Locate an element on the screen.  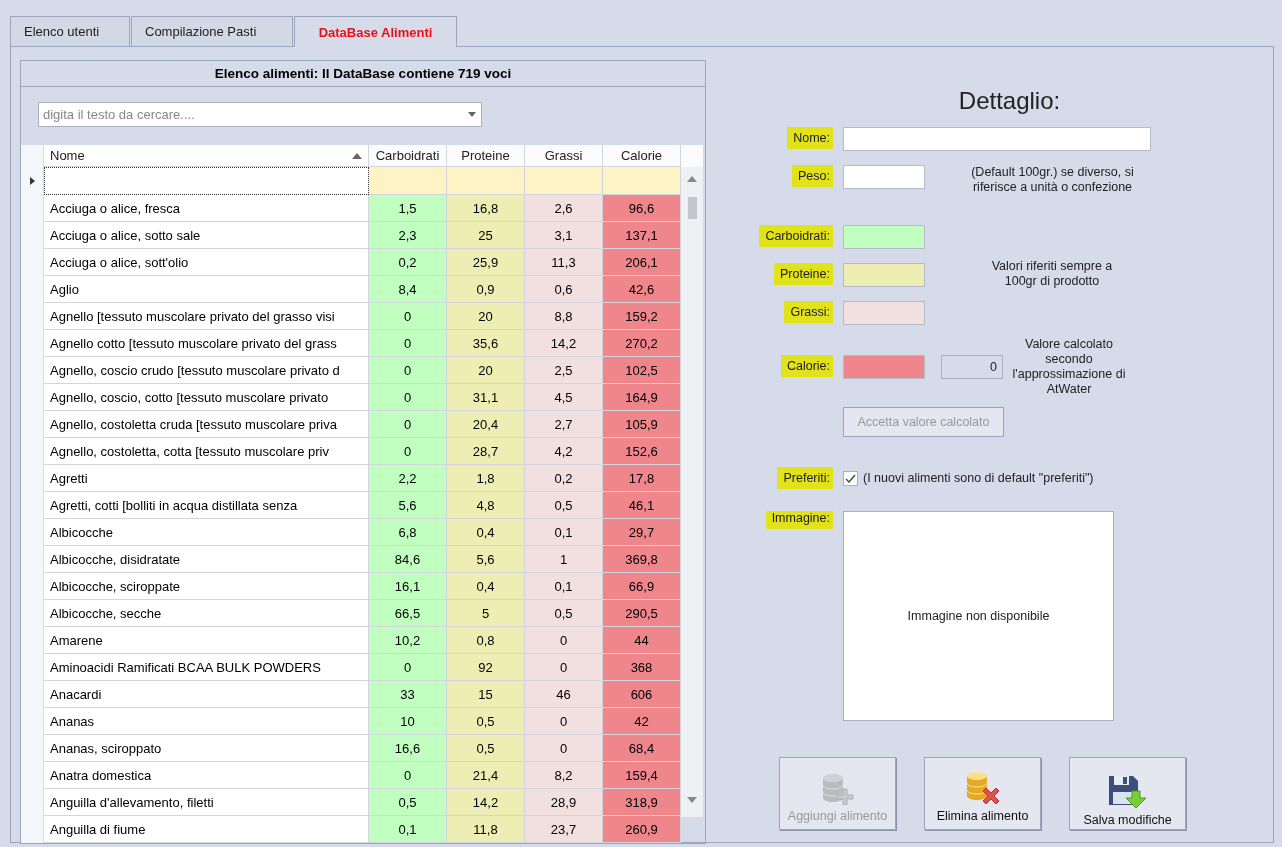
value-cell: 8,4 is located at coordinates (408, 289).